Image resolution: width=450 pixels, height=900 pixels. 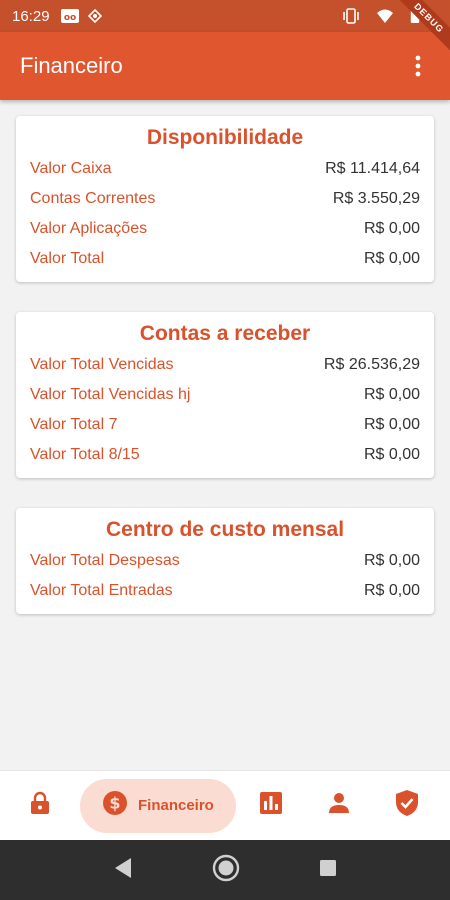 I want to click on person-icon, so click(x=339, y=805).